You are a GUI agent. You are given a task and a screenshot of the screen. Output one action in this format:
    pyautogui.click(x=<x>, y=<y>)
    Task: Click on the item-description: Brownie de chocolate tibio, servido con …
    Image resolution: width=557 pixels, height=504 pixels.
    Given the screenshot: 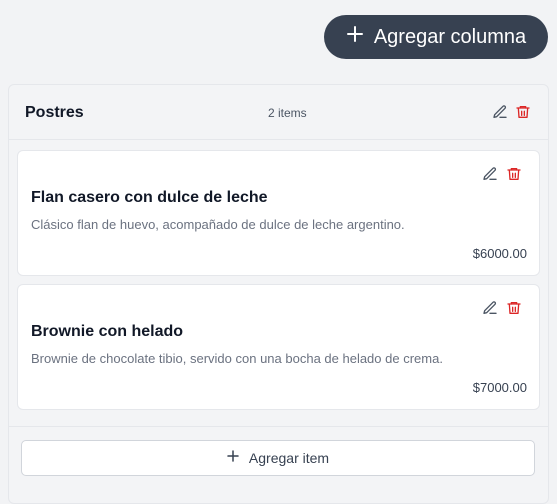 What is the action you would take?
    pyautogui.click(x=237, y=358)
    